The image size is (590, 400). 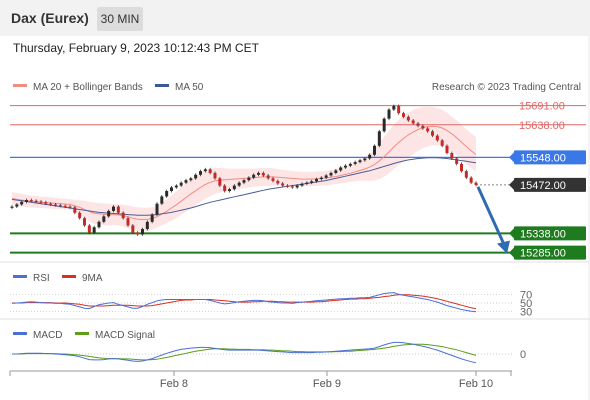 I want to click on macd-zero-label: 0, so click(x=523, y=355).